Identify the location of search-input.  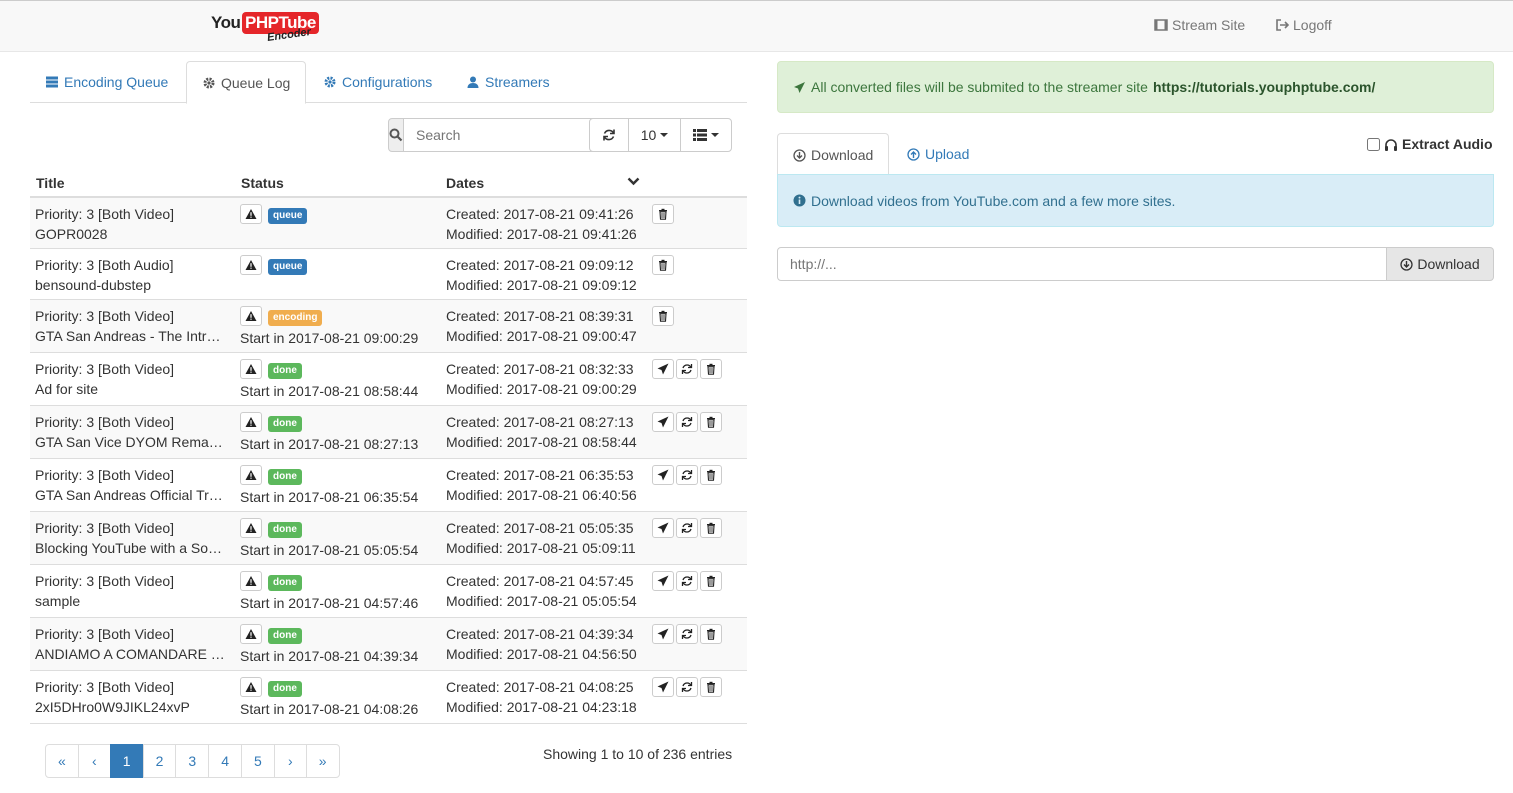
(507, 135).